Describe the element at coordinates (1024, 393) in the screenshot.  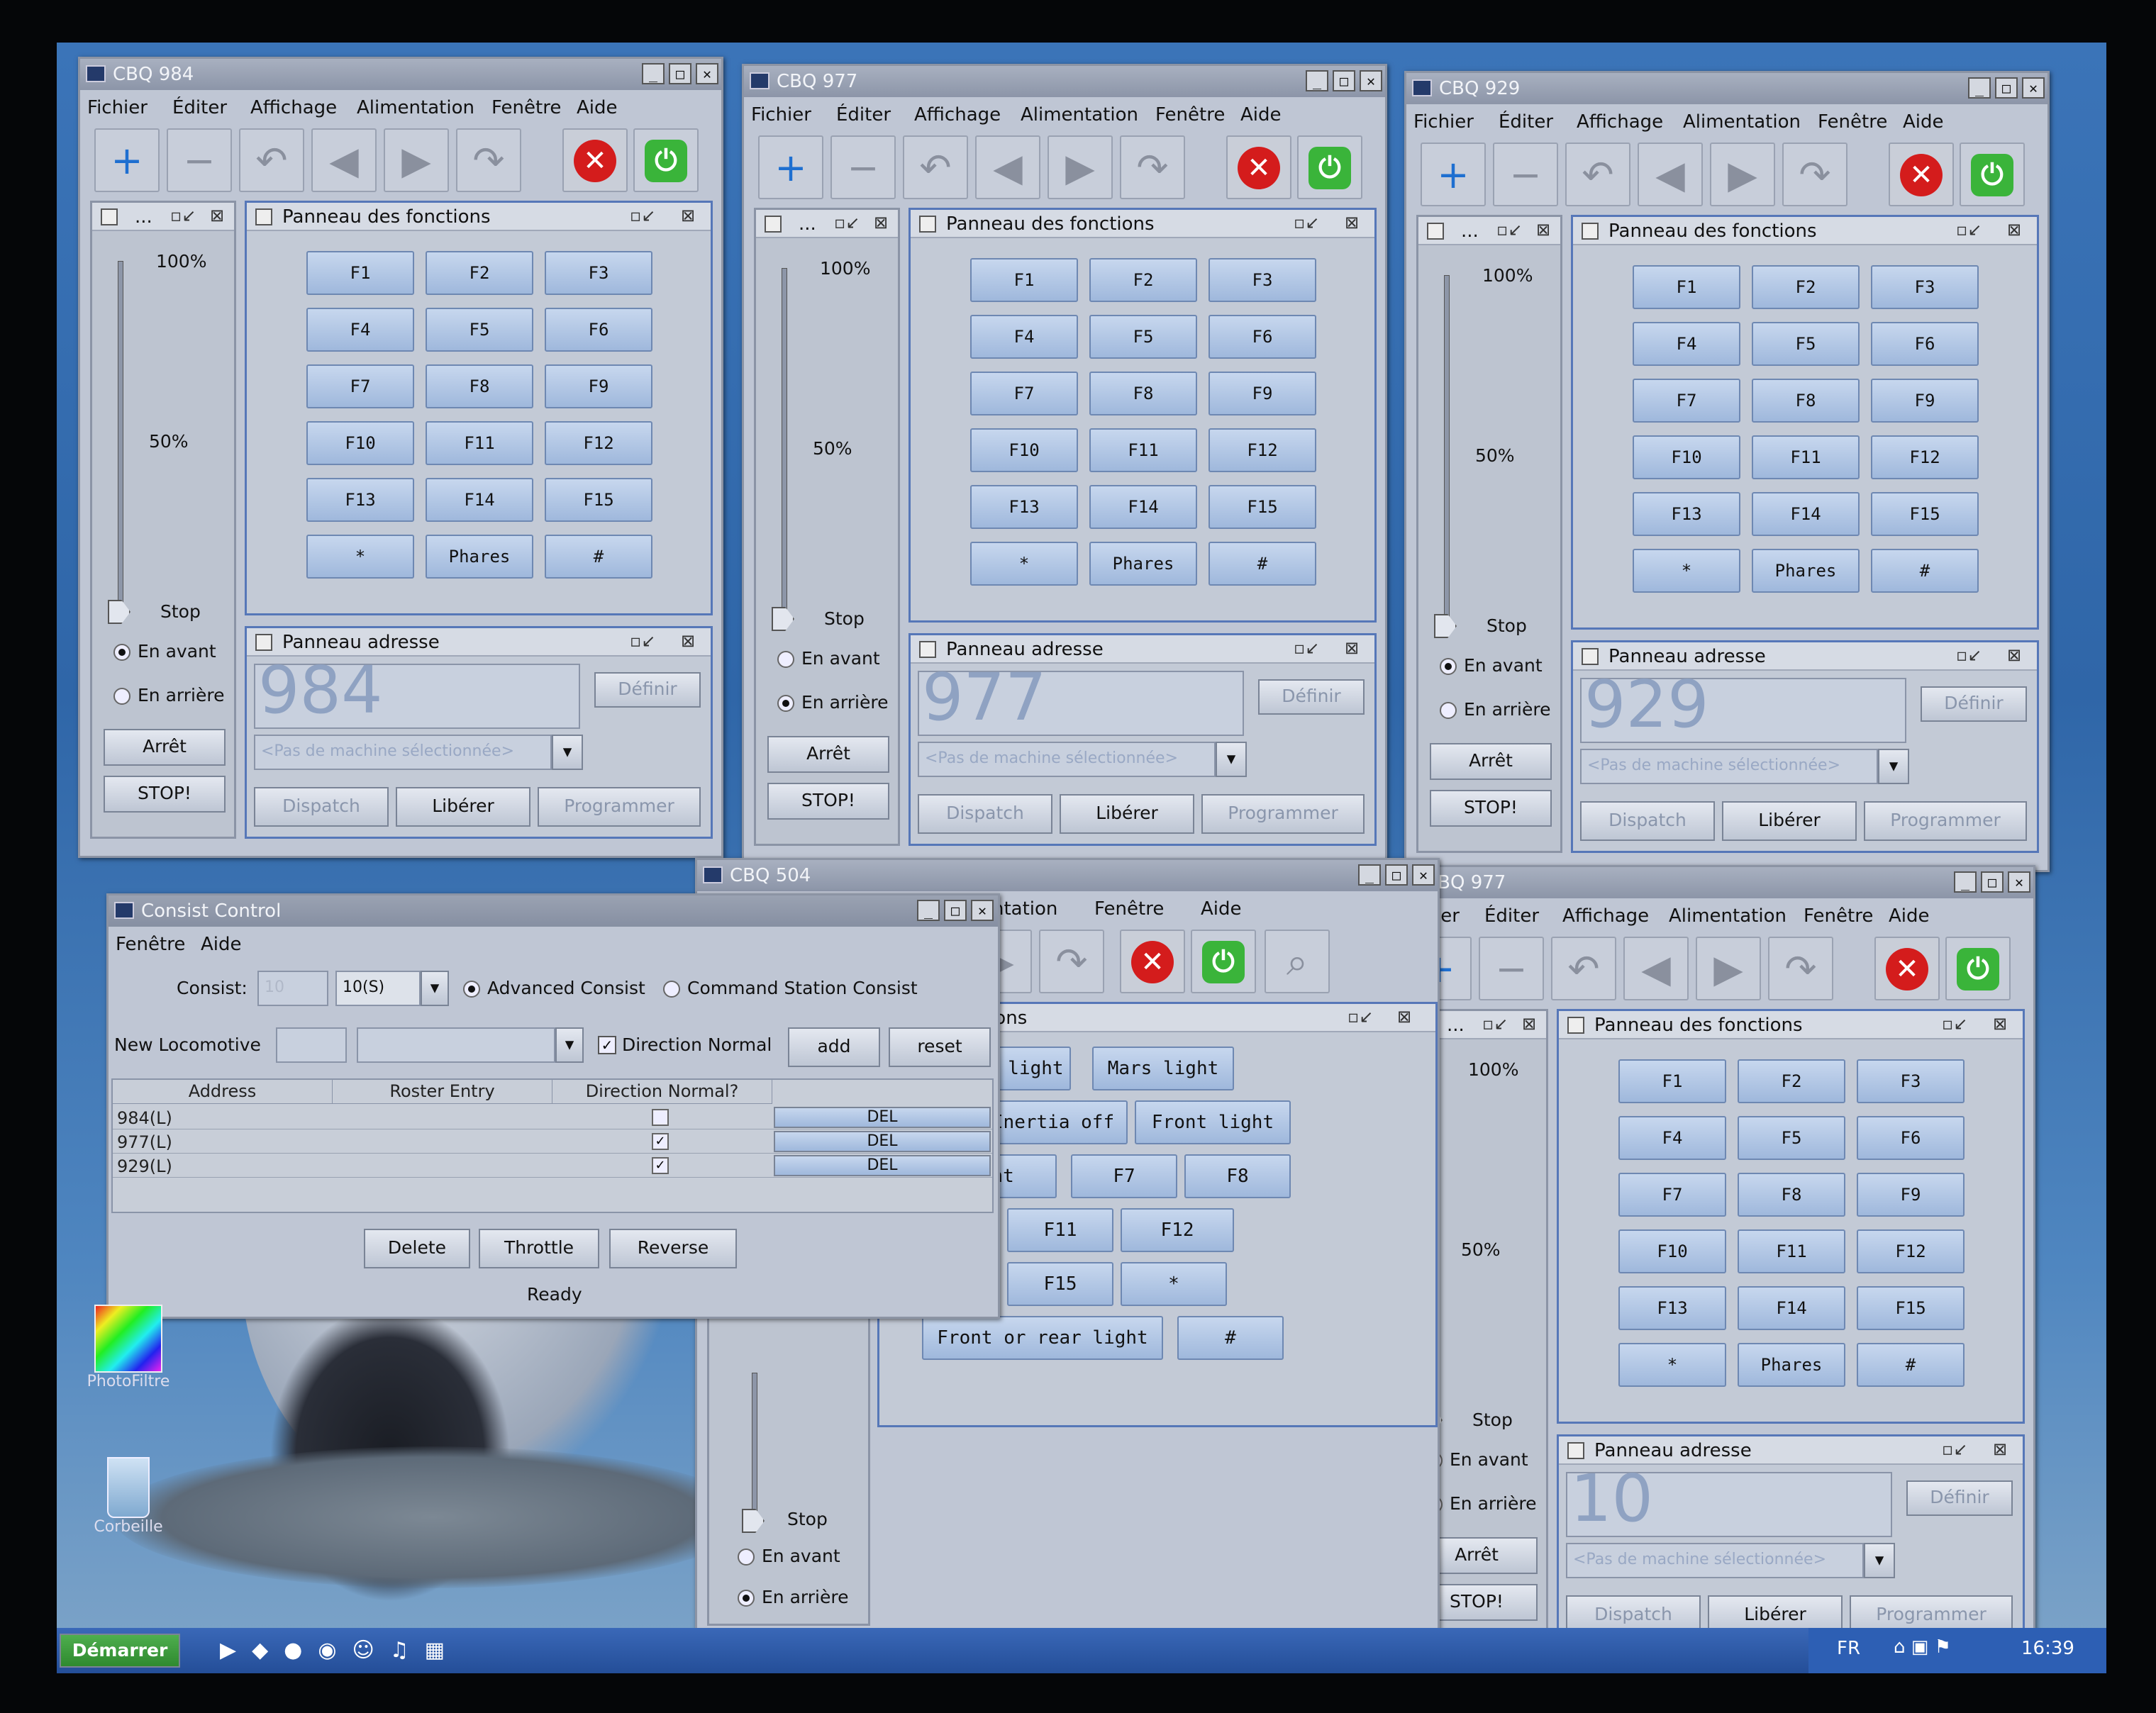
I see `function-button-6: F7` at that location.